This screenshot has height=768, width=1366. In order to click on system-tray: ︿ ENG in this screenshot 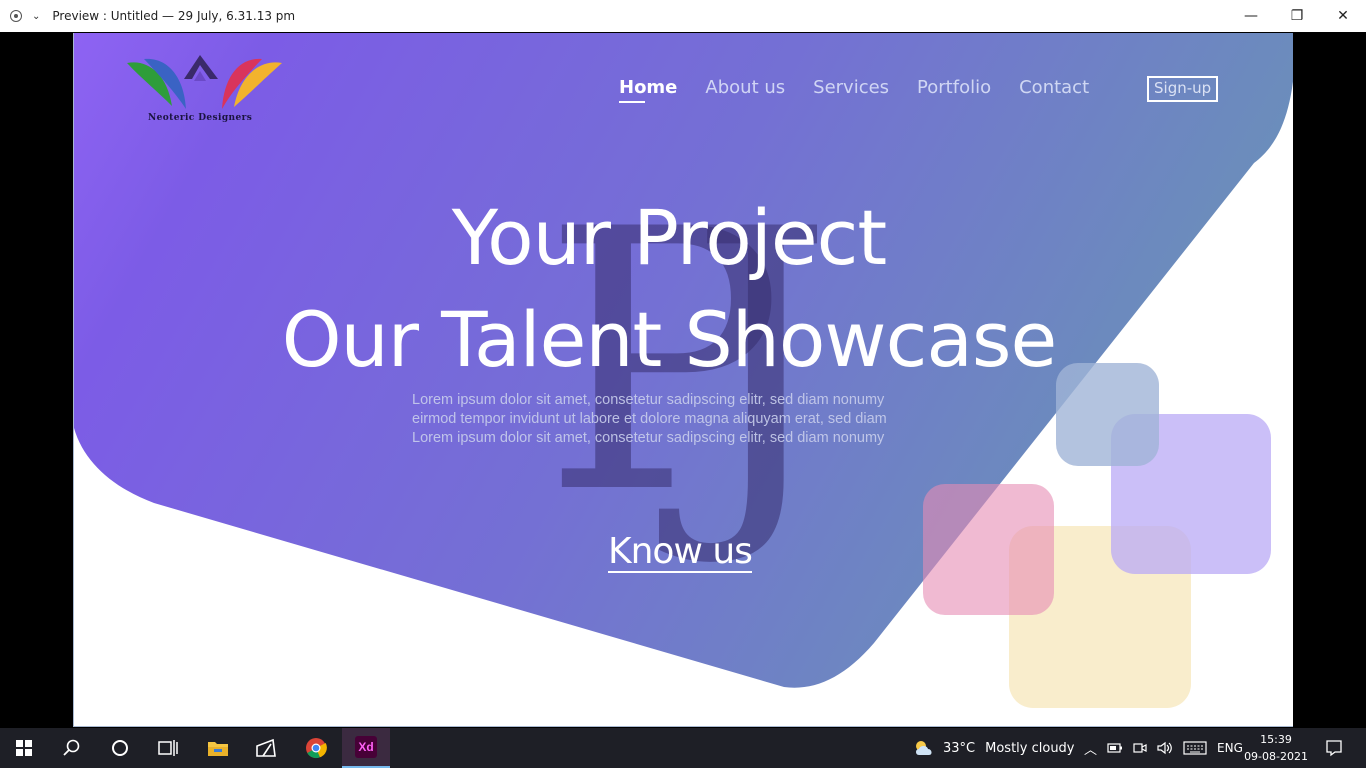, I will do `click(1163, 748)`.